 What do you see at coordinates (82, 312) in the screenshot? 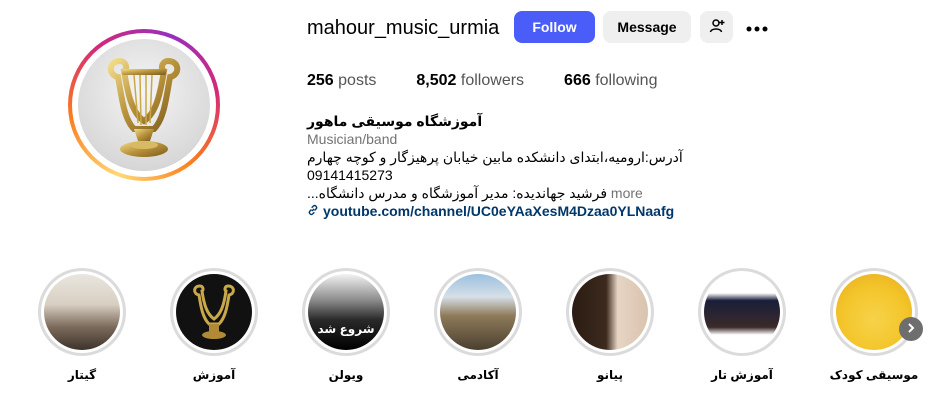
I see `highlight-guitar-cover` at bounding box center [82, 312].